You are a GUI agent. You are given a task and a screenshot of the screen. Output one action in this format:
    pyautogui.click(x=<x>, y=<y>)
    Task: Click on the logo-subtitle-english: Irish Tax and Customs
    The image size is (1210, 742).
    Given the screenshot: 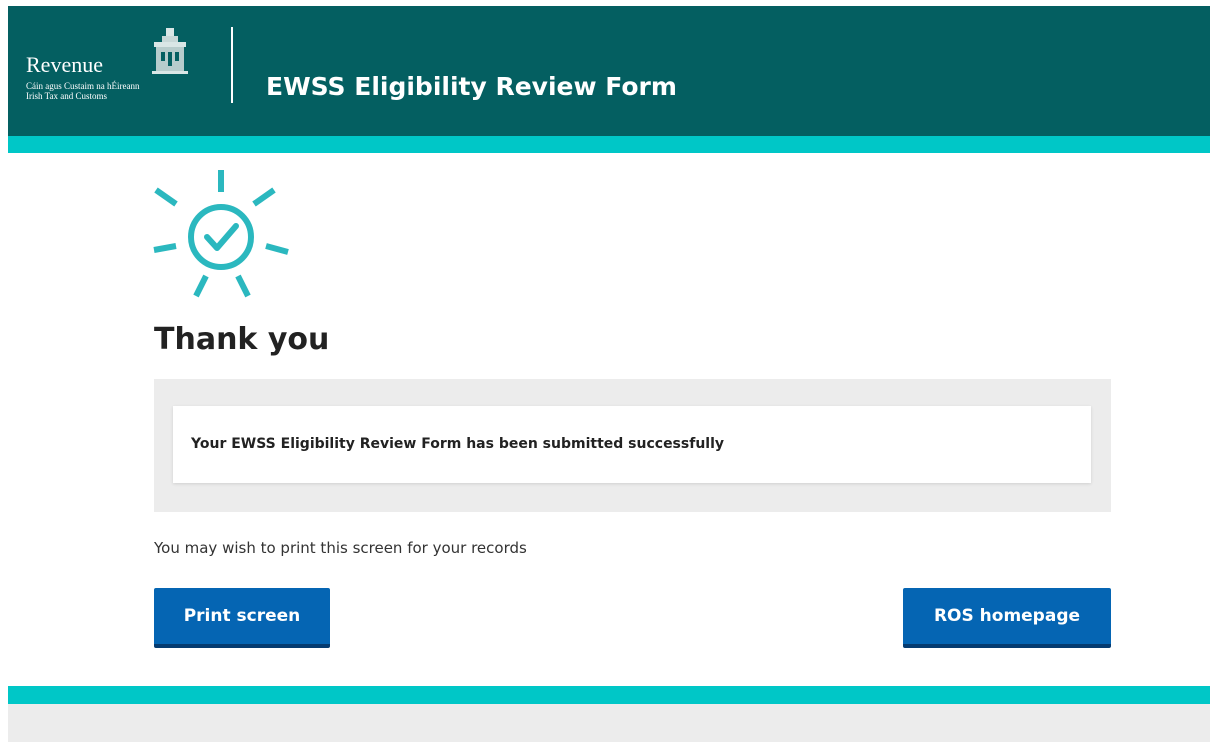 What is the action you would take?
    pyautogui.click(x=66, y=96)
    